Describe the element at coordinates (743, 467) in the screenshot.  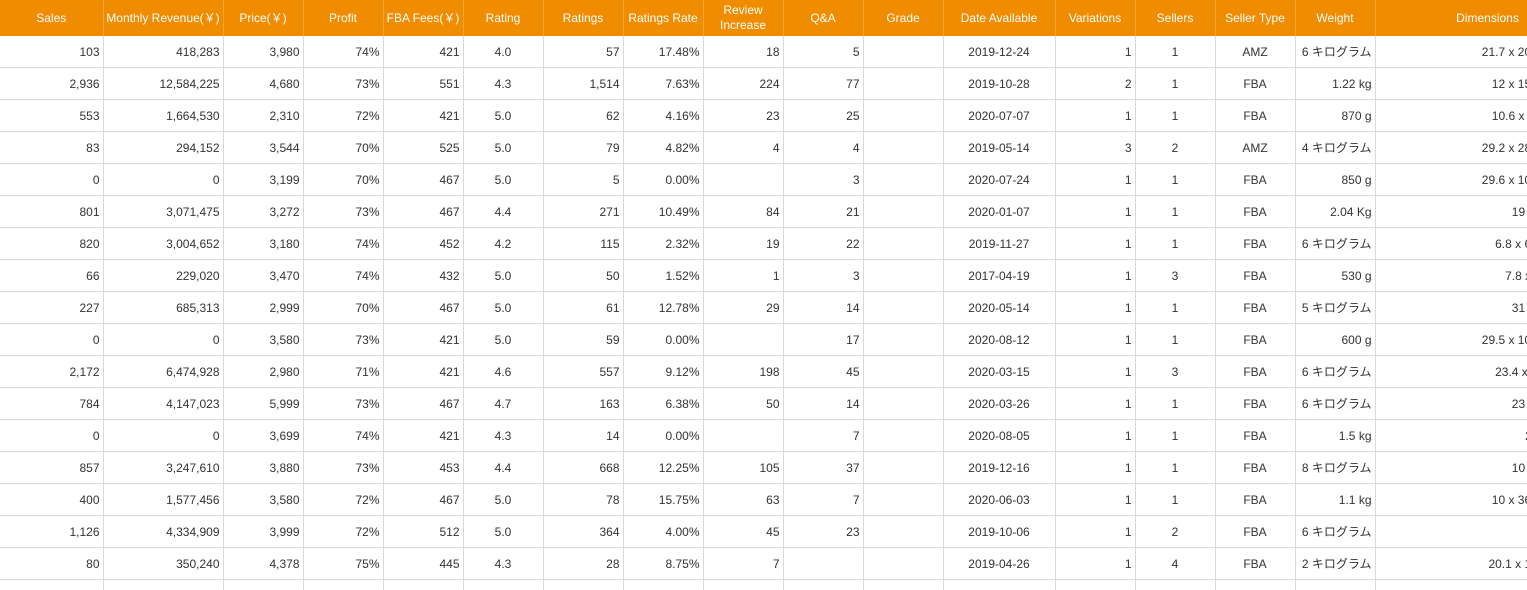
I see `cell-review-increase: 105` at that location.